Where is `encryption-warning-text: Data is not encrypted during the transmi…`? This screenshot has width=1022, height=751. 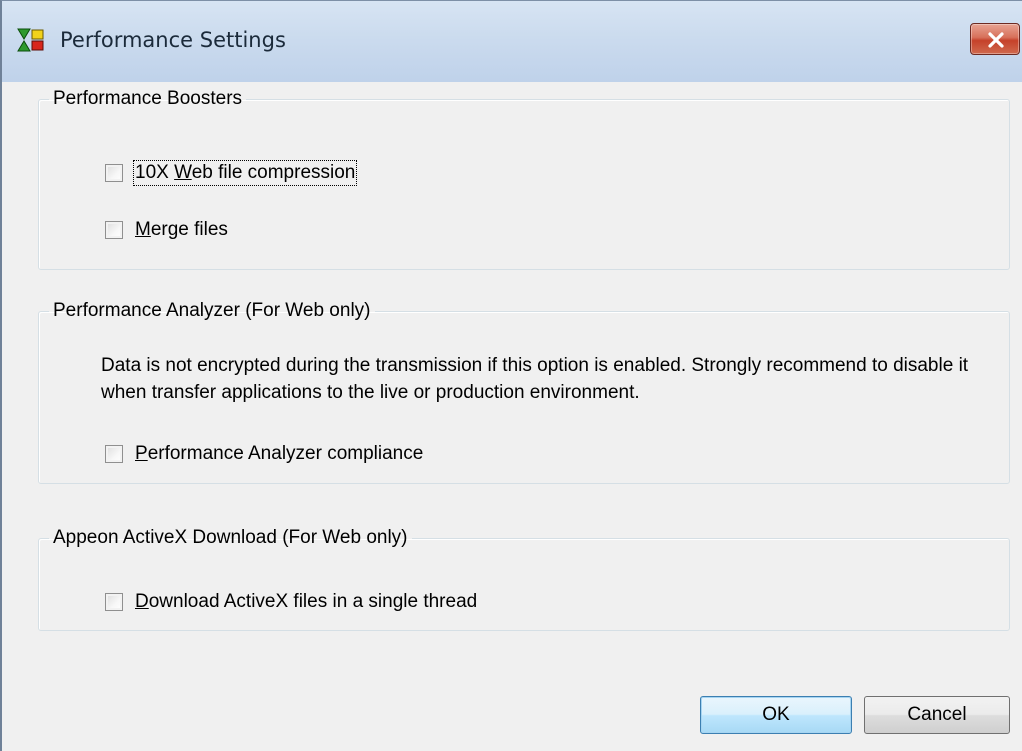
encryption-warning-text: Data is not encrypted during the transmi… is located at coordinates (535, 379).